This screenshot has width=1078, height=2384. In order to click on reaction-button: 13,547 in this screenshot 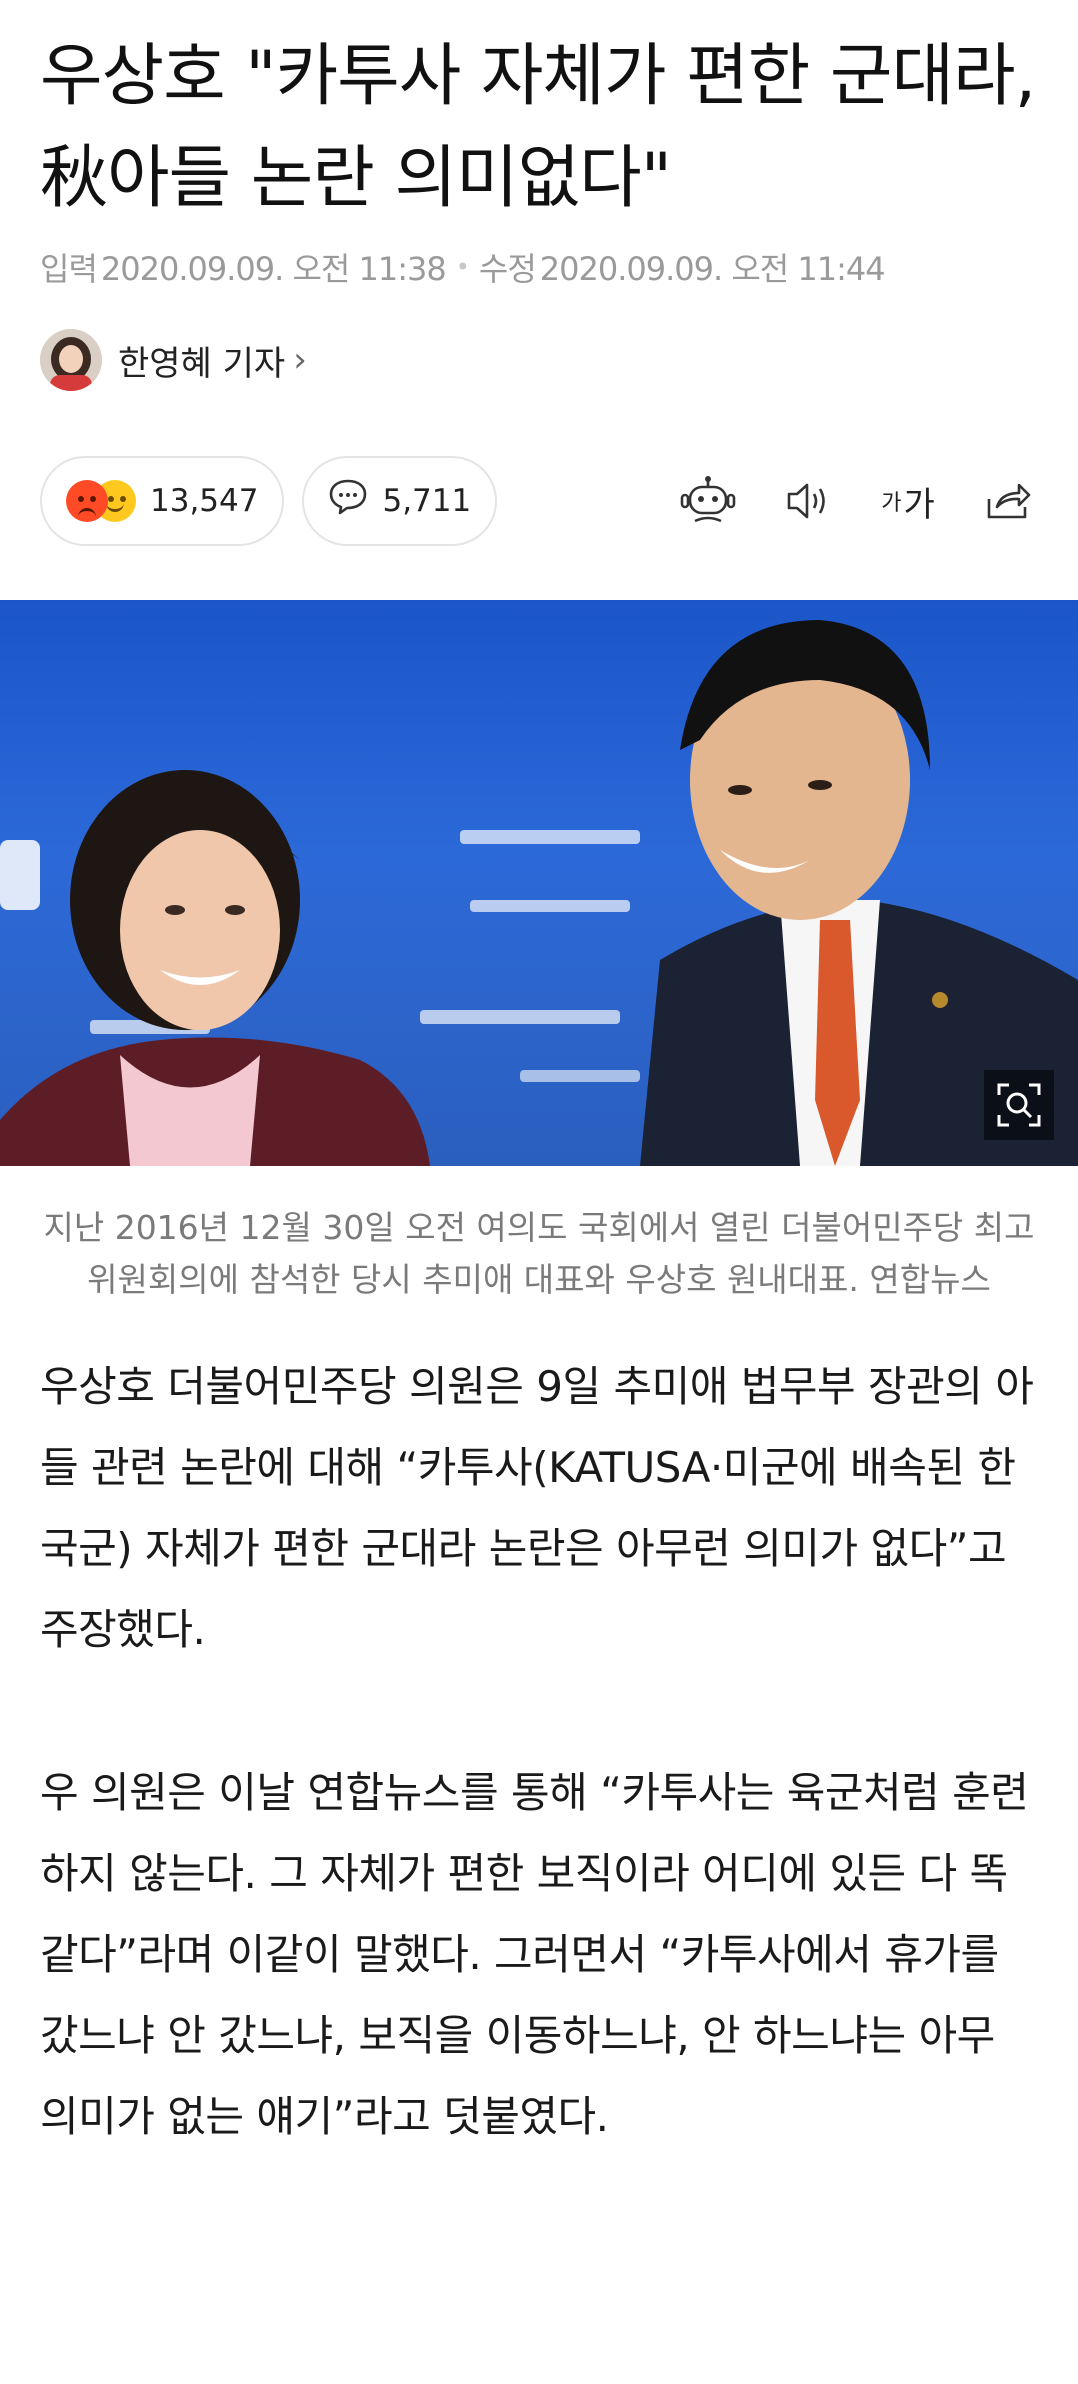, I will do `click(162, 501)`.